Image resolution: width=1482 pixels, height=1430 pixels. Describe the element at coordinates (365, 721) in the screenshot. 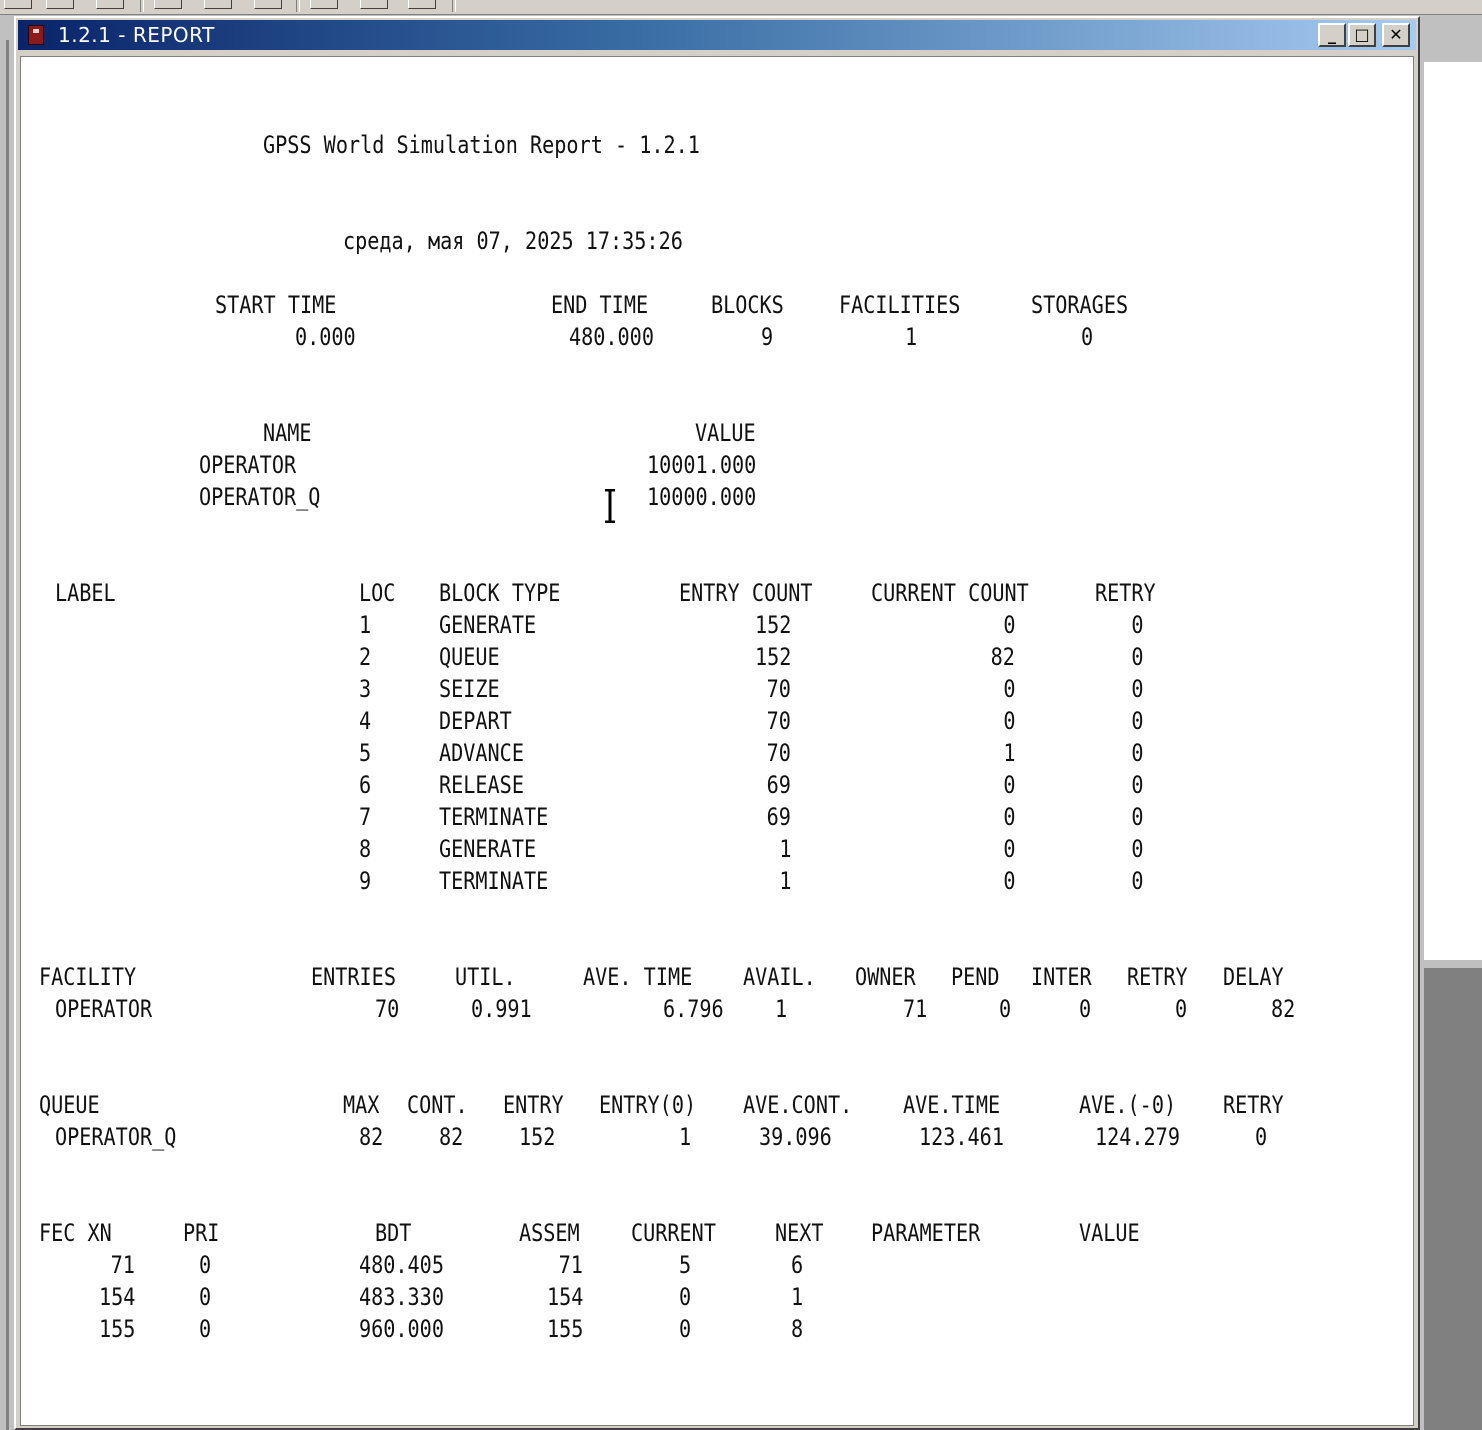

I see `block-row-loc: 4` at that location.